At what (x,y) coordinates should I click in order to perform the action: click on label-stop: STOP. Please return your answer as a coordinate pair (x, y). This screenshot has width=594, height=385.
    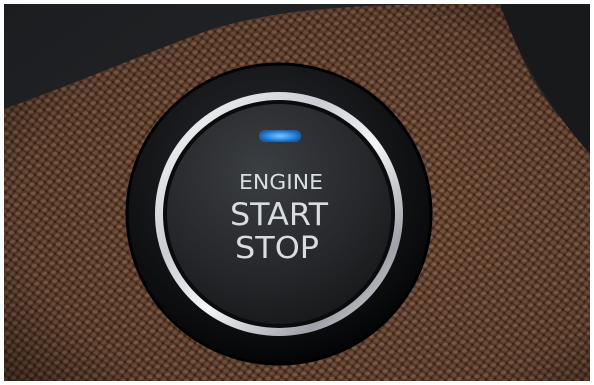
    Looking at the image, I should click on (277, 248).